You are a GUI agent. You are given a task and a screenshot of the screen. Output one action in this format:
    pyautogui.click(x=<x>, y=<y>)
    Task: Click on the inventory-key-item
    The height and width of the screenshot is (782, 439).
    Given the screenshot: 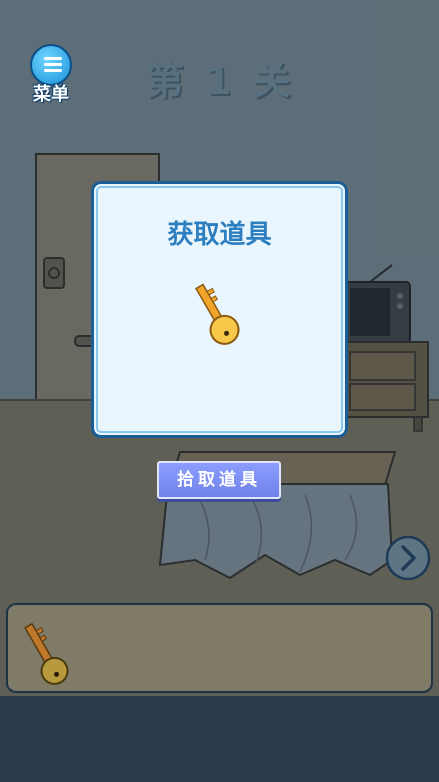 What is the action you would take?
    pyautogui.click(x=51, y=650)
    